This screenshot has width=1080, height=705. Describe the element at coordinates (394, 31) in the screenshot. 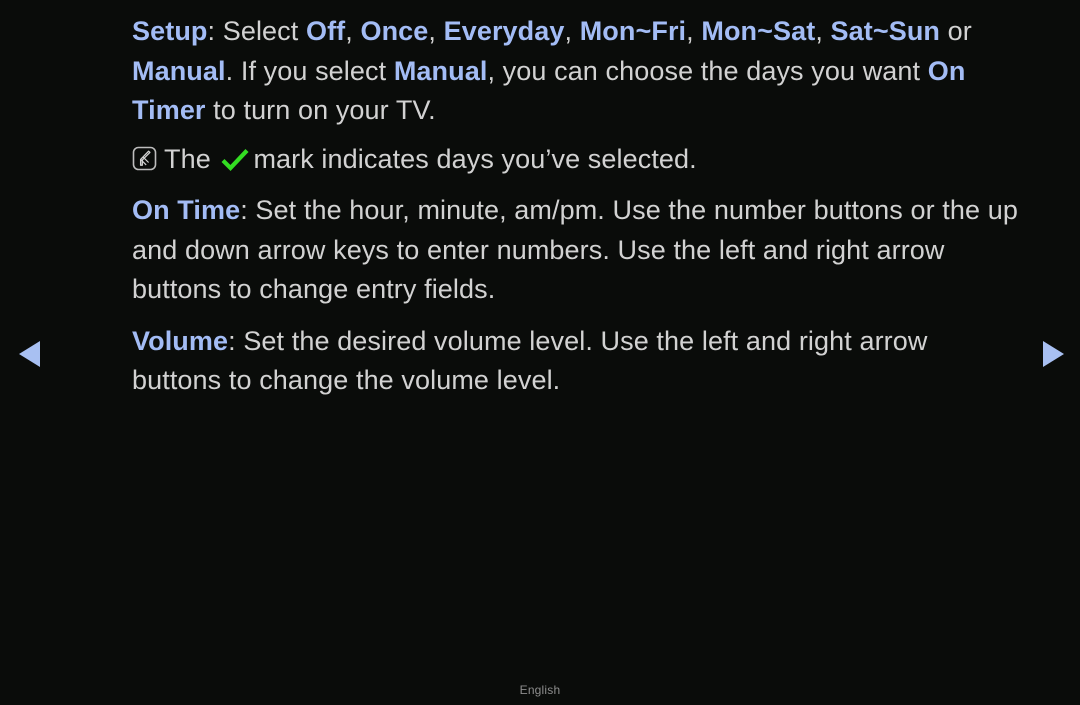

I see `option-once: Once` at that location.